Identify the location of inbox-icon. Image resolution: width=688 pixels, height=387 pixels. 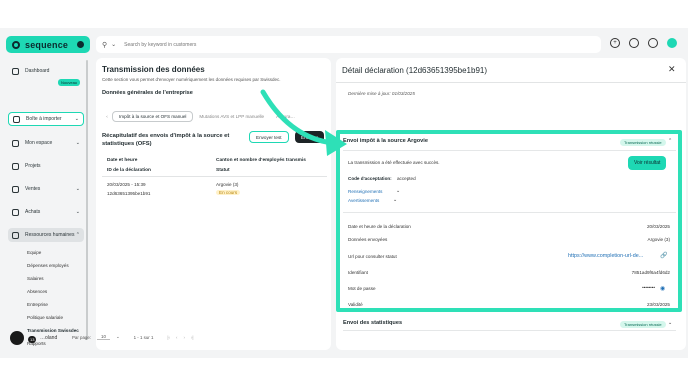
(16, 119).